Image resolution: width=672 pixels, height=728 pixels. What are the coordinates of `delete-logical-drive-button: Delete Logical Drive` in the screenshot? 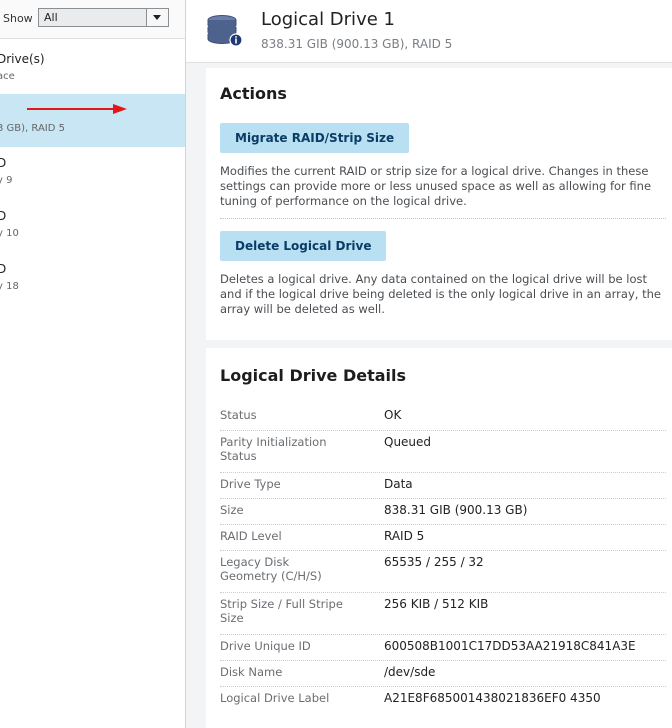 It's located at (303, 246).